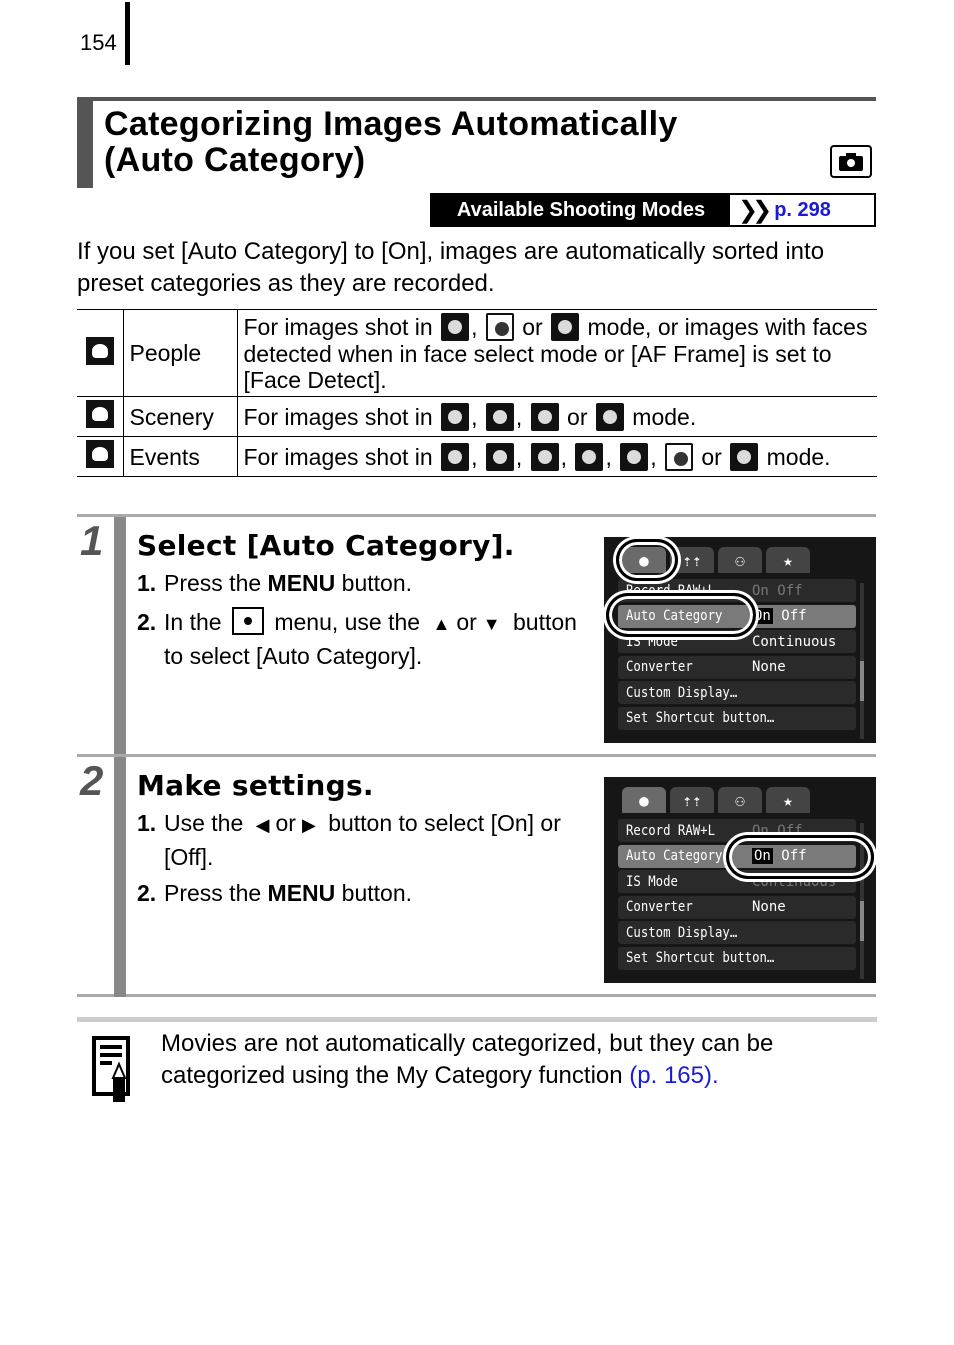 The height and width of the screenshot is (1345, 954). I want to click on beach-mode-icon, so click(589, 456).